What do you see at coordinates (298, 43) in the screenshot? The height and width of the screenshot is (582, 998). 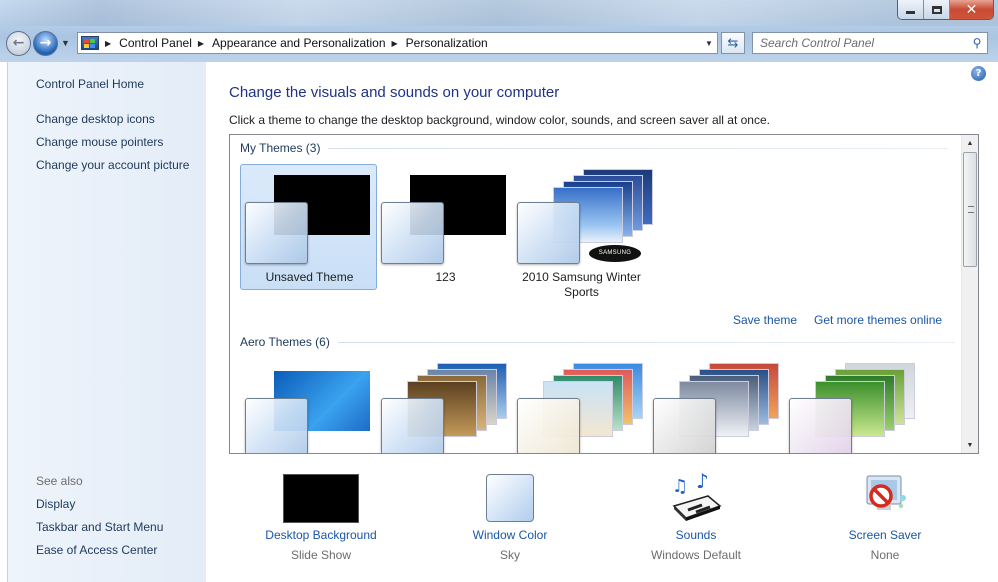 I see `breadcrumb-appearance: Appearance and Personalization` at bounding box center [298, 43].